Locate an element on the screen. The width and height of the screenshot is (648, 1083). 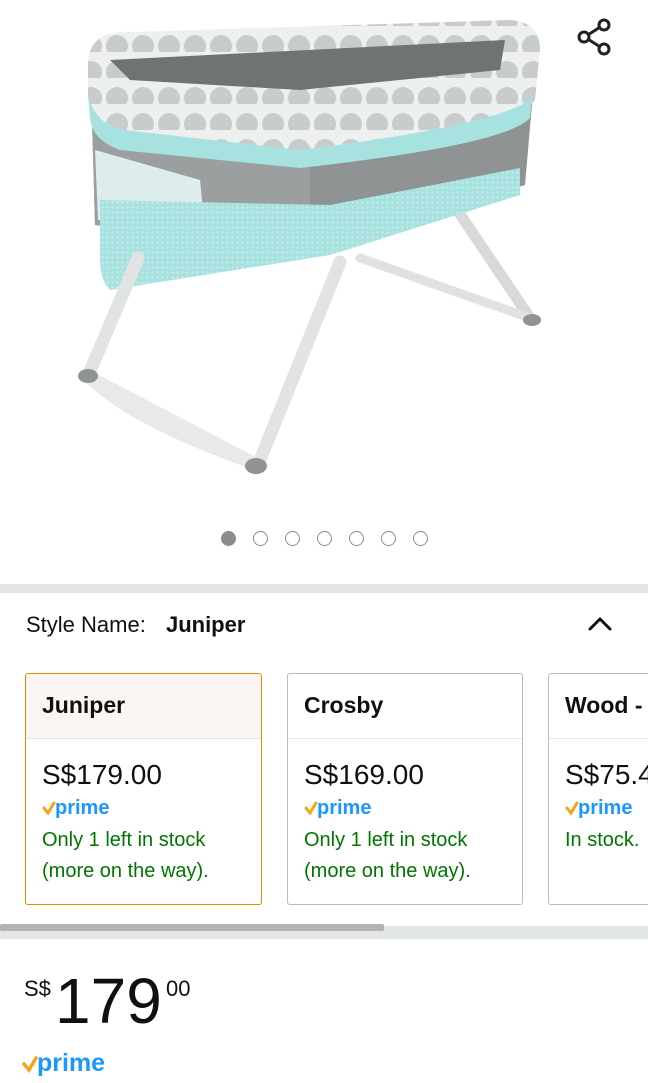
option-name: Wood - is located at coordinates (598, 706).